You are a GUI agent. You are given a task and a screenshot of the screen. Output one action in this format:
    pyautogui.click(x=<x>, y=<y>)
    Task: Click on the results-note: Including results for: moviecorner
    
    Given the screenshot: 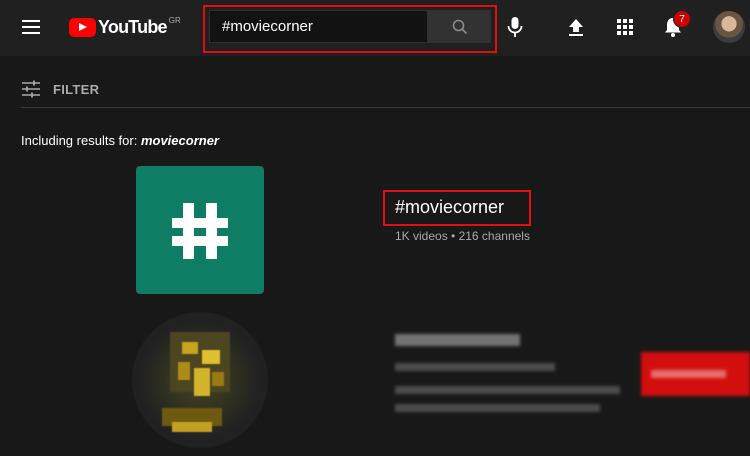 What is the action you would take?
    pyautogui.click(x=120, y=140)
    